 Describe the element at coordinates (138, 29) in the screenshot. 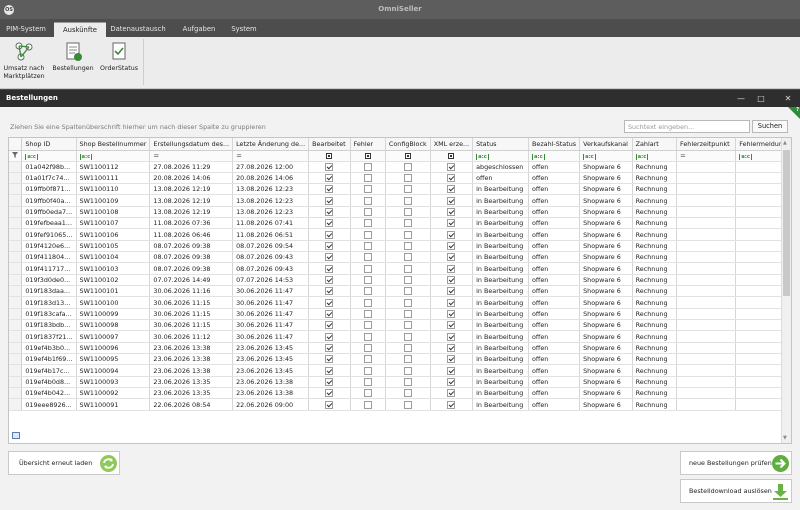

I see `tab-datenaustausch: Datenaustausch` at that location.